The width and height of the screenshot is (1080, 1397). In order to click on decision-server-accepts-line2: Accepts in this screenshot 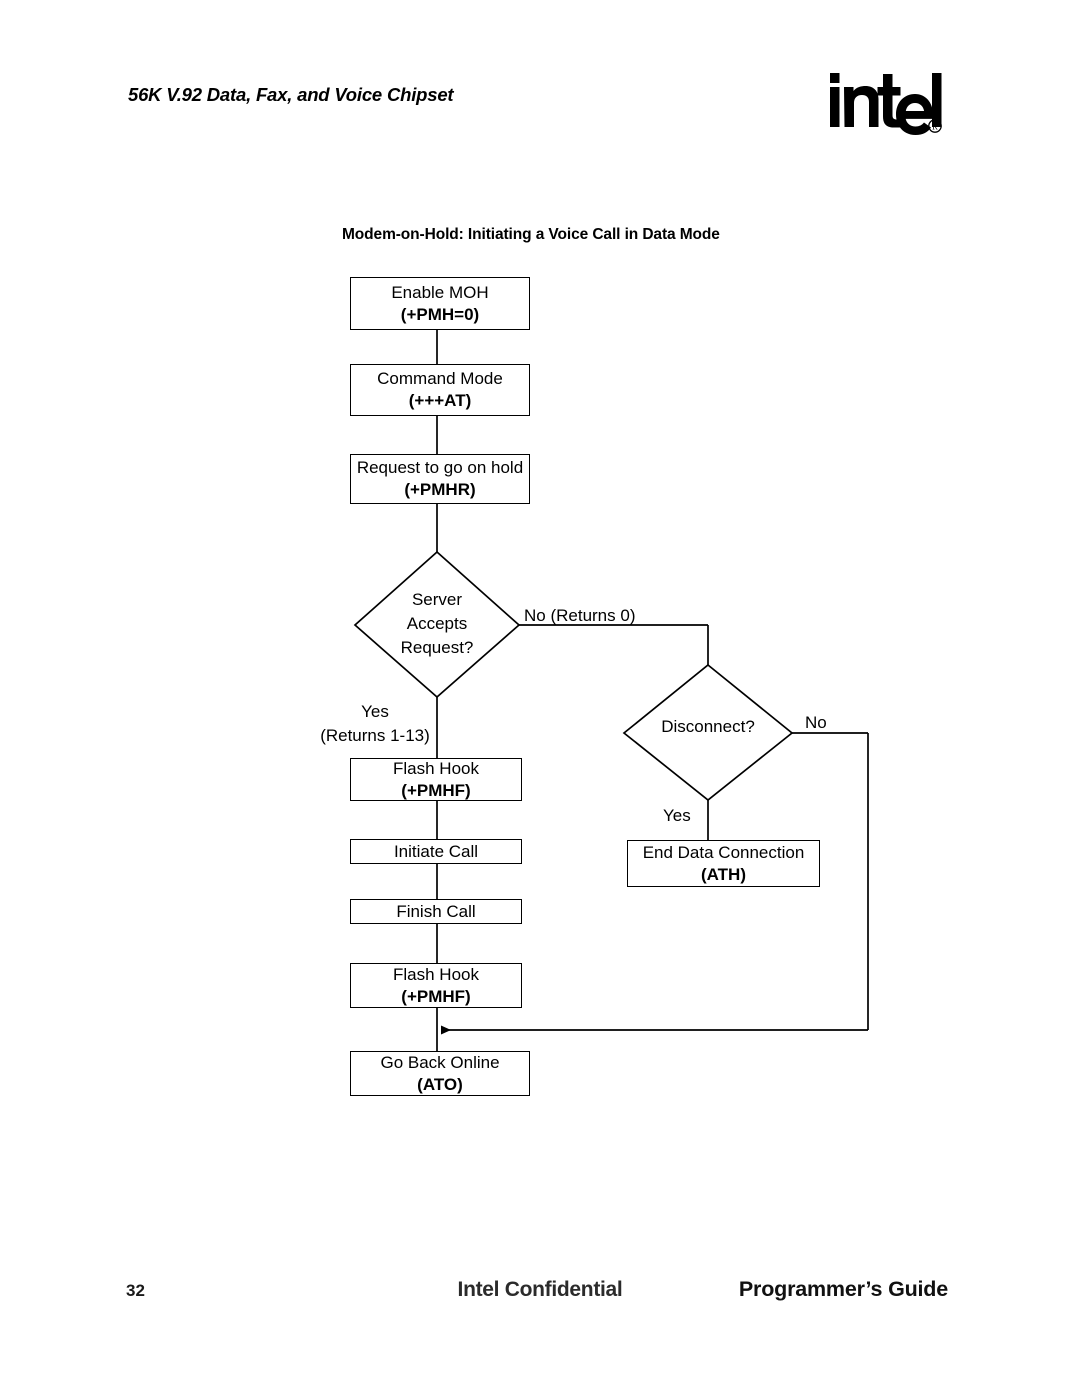, I will do `click(437, 624)`.